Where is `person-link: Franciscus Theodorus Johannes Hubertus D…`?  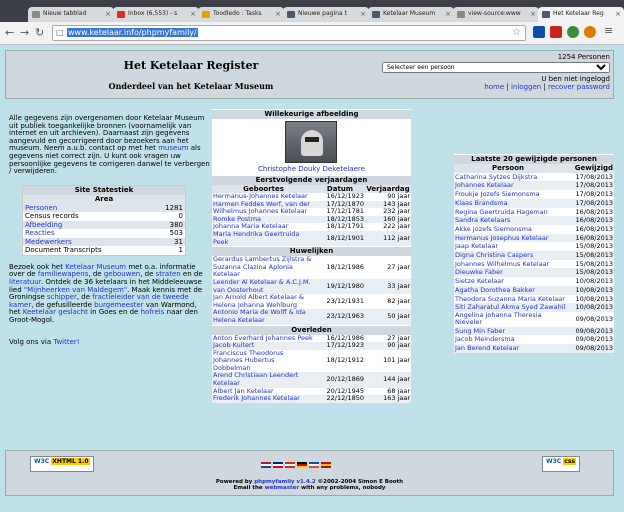
person-link: Franciscus Theodorus Johannes Hubertus D… is located at coordinates (248, 361).